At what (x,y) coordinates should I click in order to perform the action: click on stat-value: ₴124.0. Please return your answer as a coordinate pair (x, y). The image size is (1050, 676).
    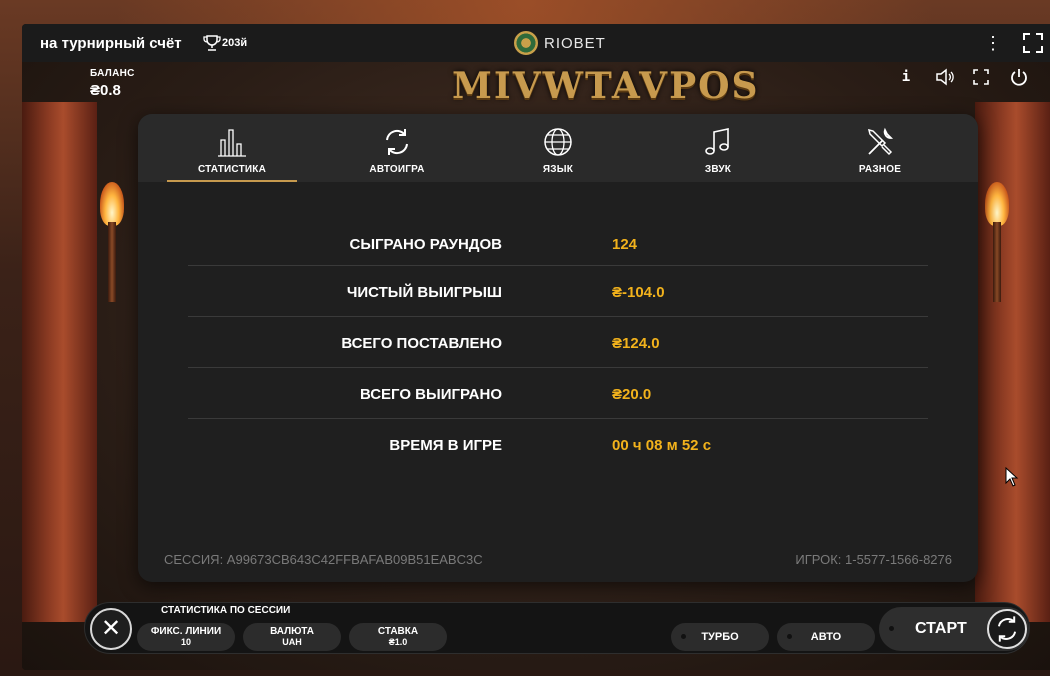
    Looking at the image, I should click on (636, 343).